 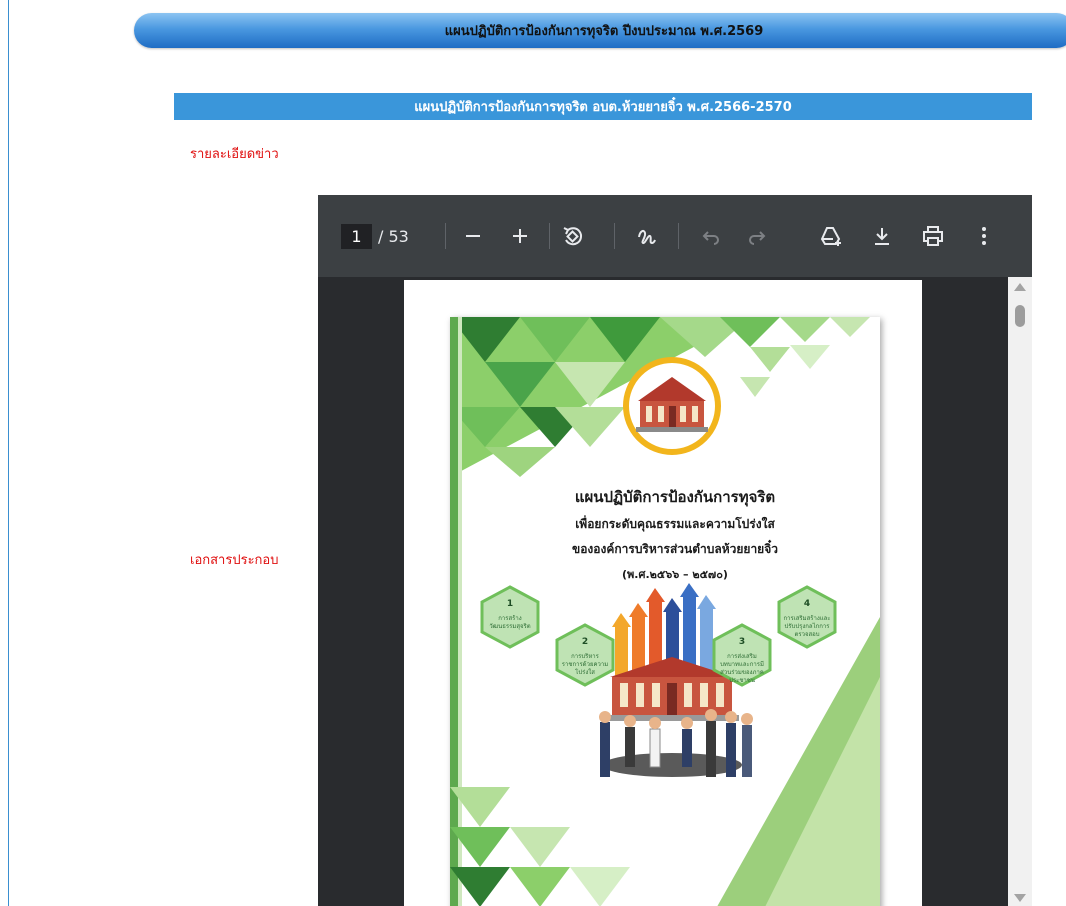 I want to click on minus-icon, so click(x=473, y=236).